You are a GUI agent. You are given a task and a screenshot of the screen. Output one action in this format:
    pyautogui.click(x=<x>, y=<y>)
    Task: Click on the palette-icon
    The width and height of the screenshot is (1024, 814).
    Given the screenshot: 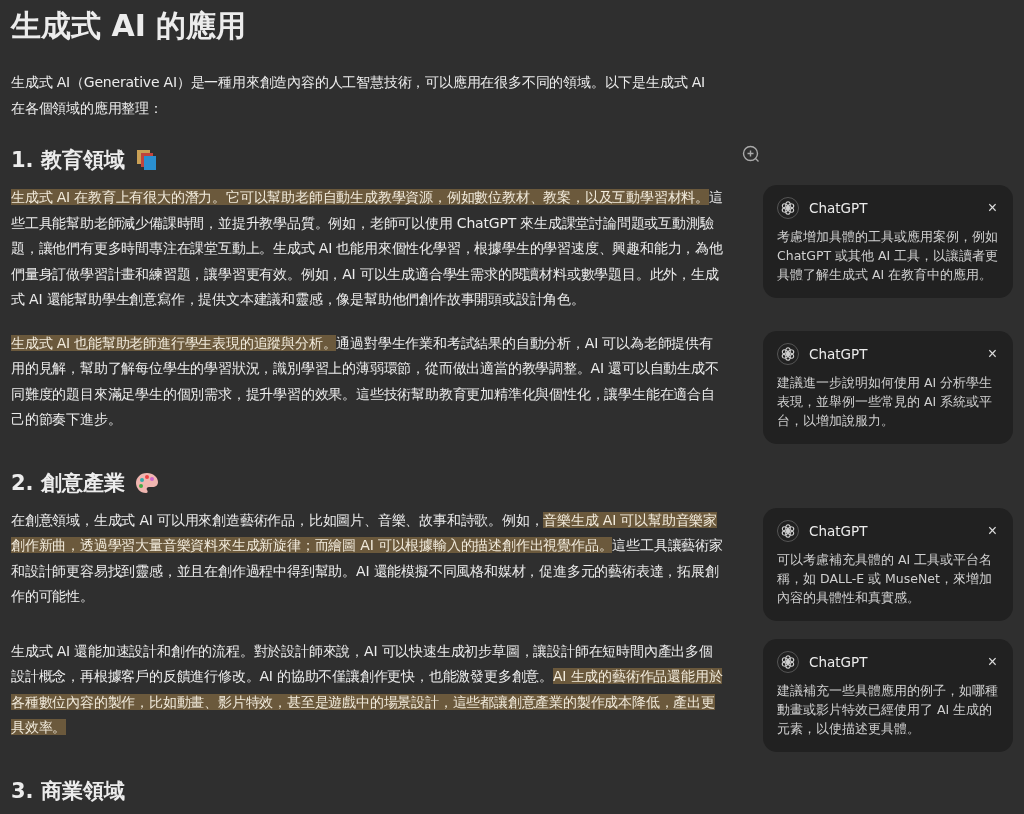 What is the action you would take?
    pyautogui.click(x=146, y=482)
    